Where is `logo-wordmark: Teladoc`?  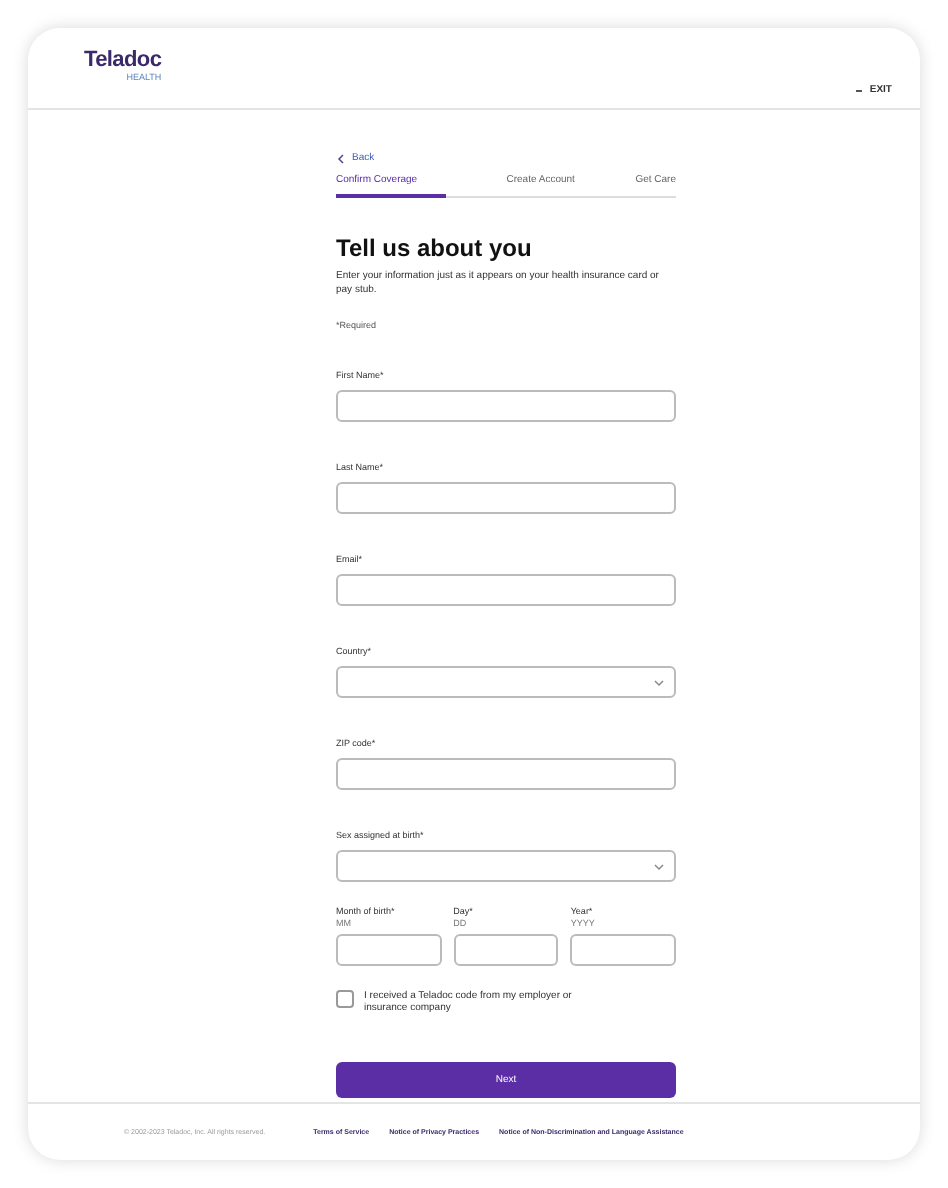 logo-wordmark: Teladoc is located at coordinates (123, 61).